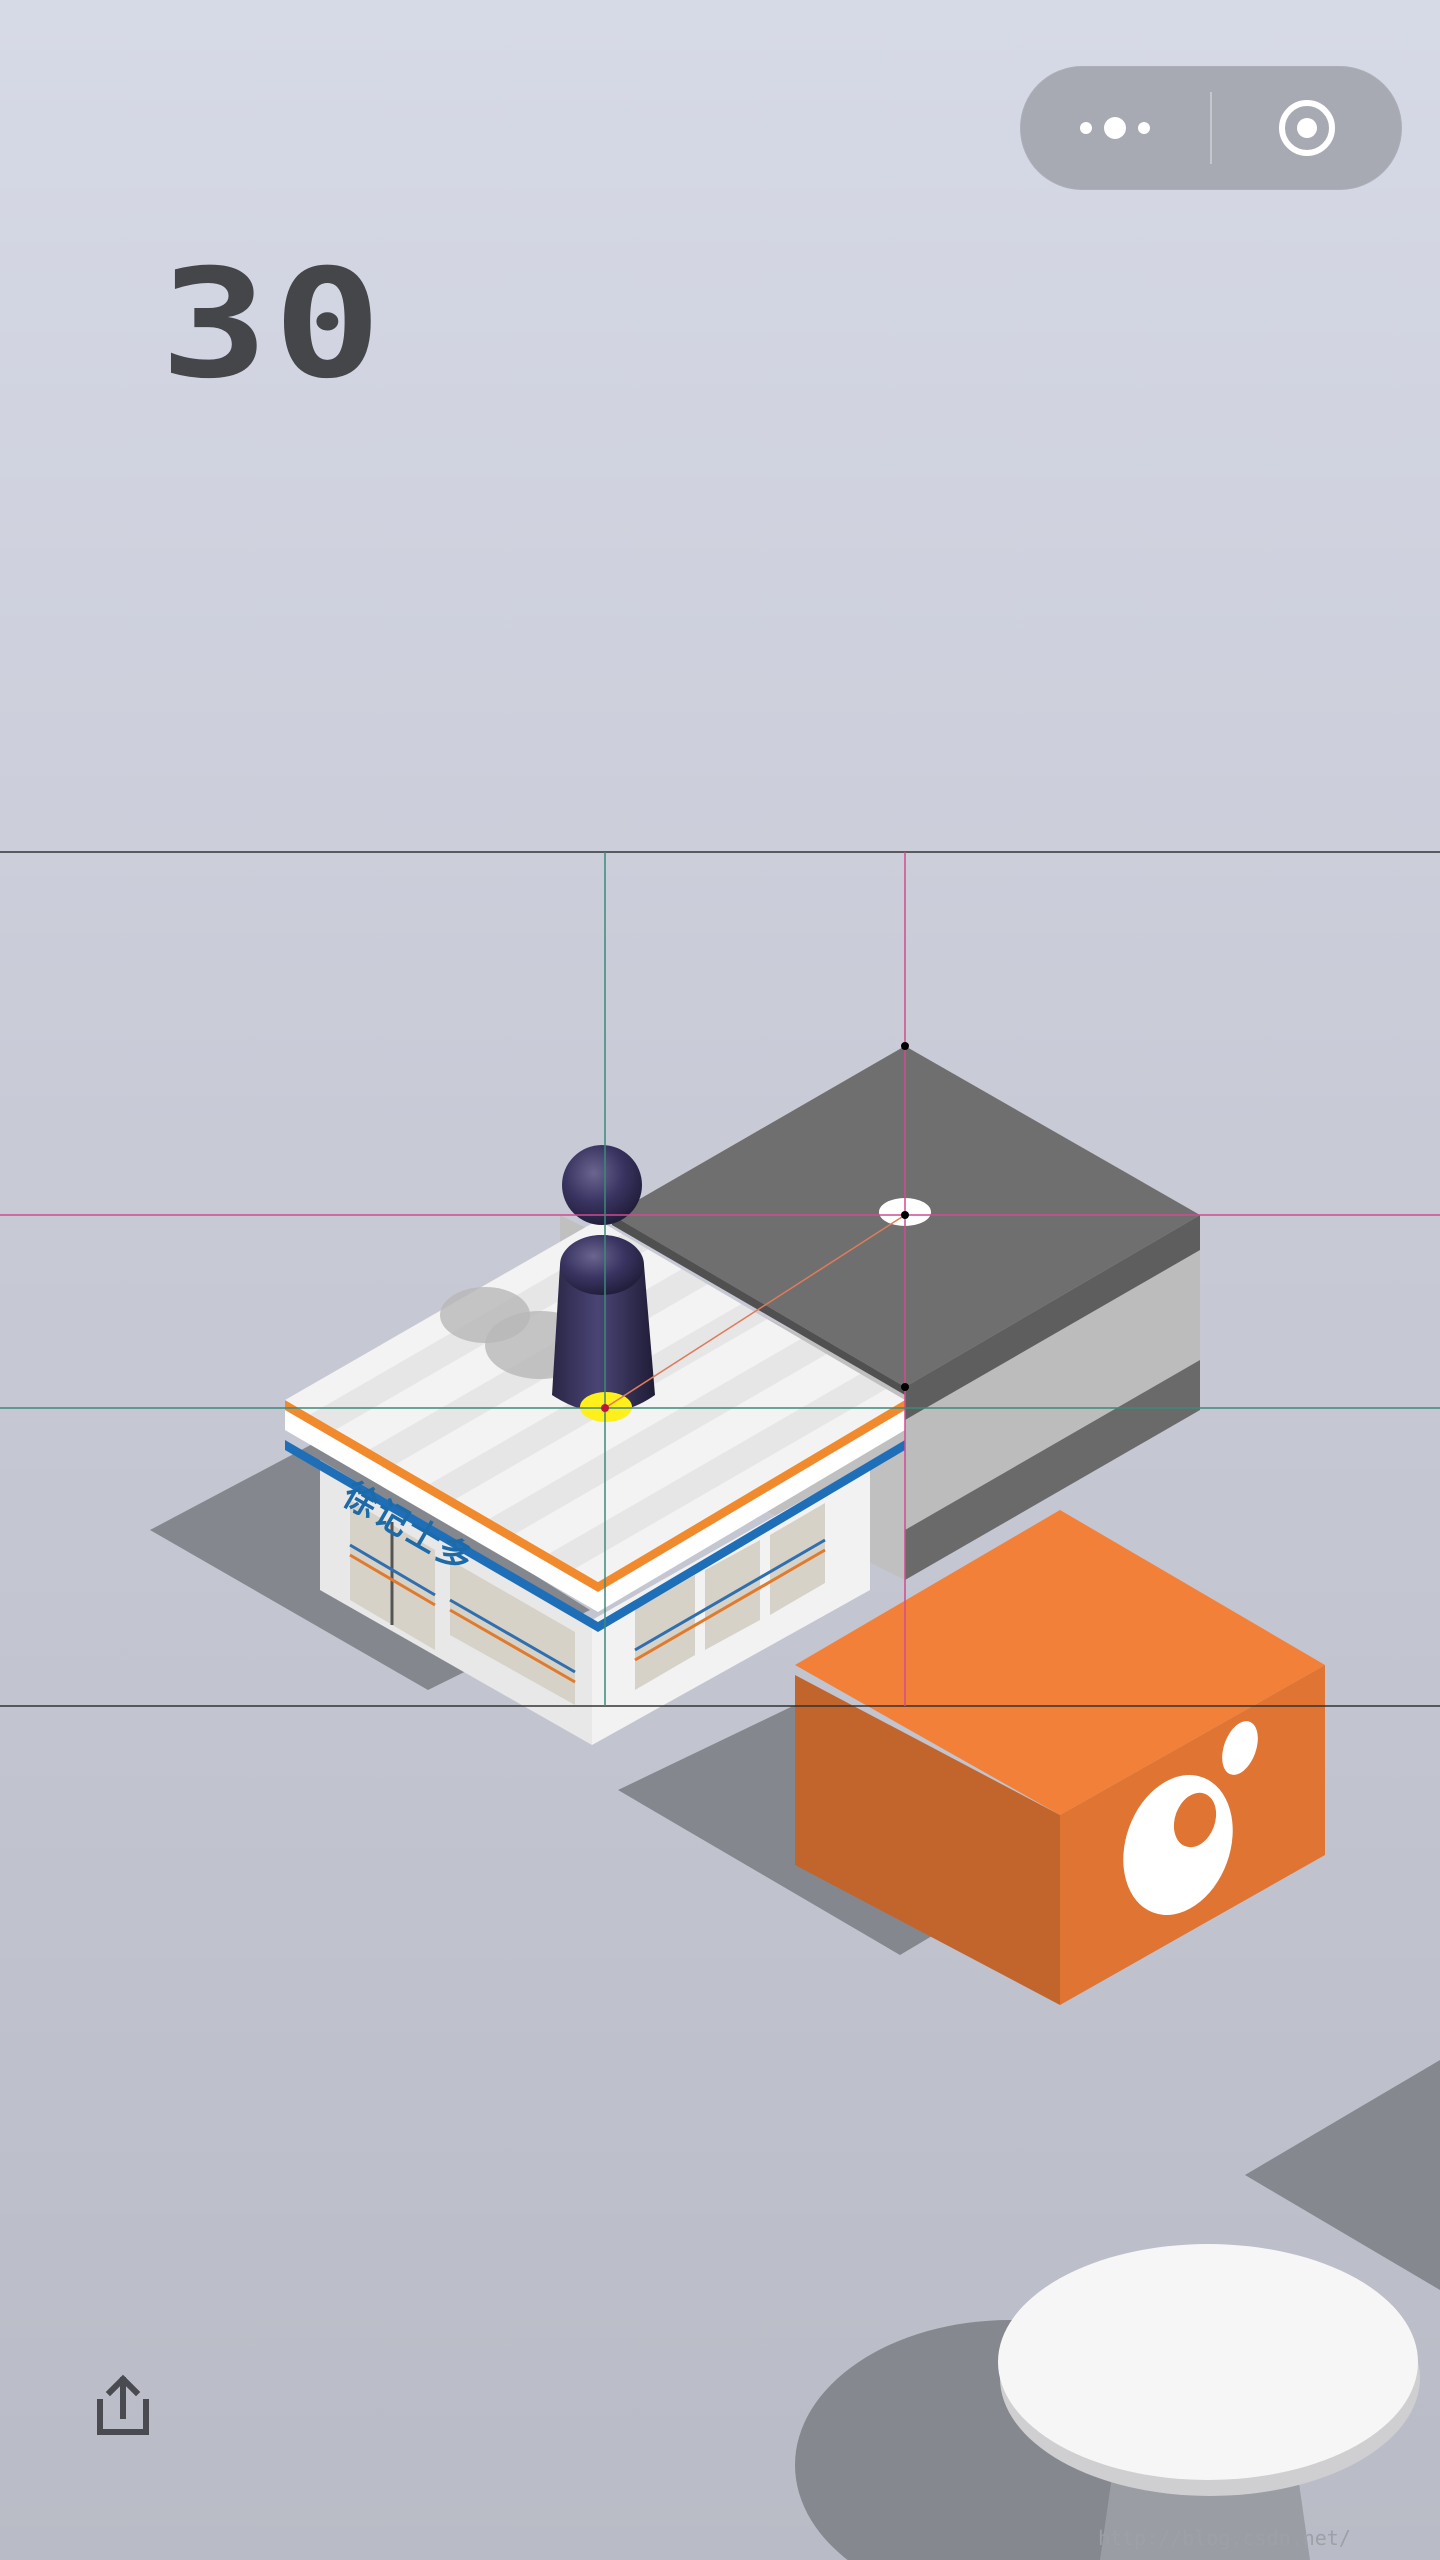 The width and height of the screenshot is (1440, 2560). I want to click on share-button, so click(123, 2405).